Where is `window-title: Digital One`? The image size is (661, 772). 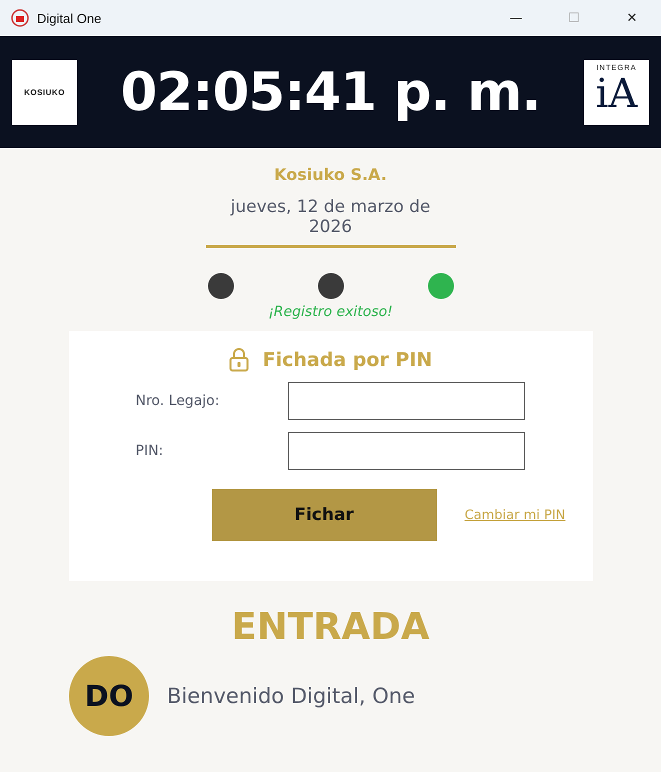
window-title: Digital One is located at coordinates (69, 18).